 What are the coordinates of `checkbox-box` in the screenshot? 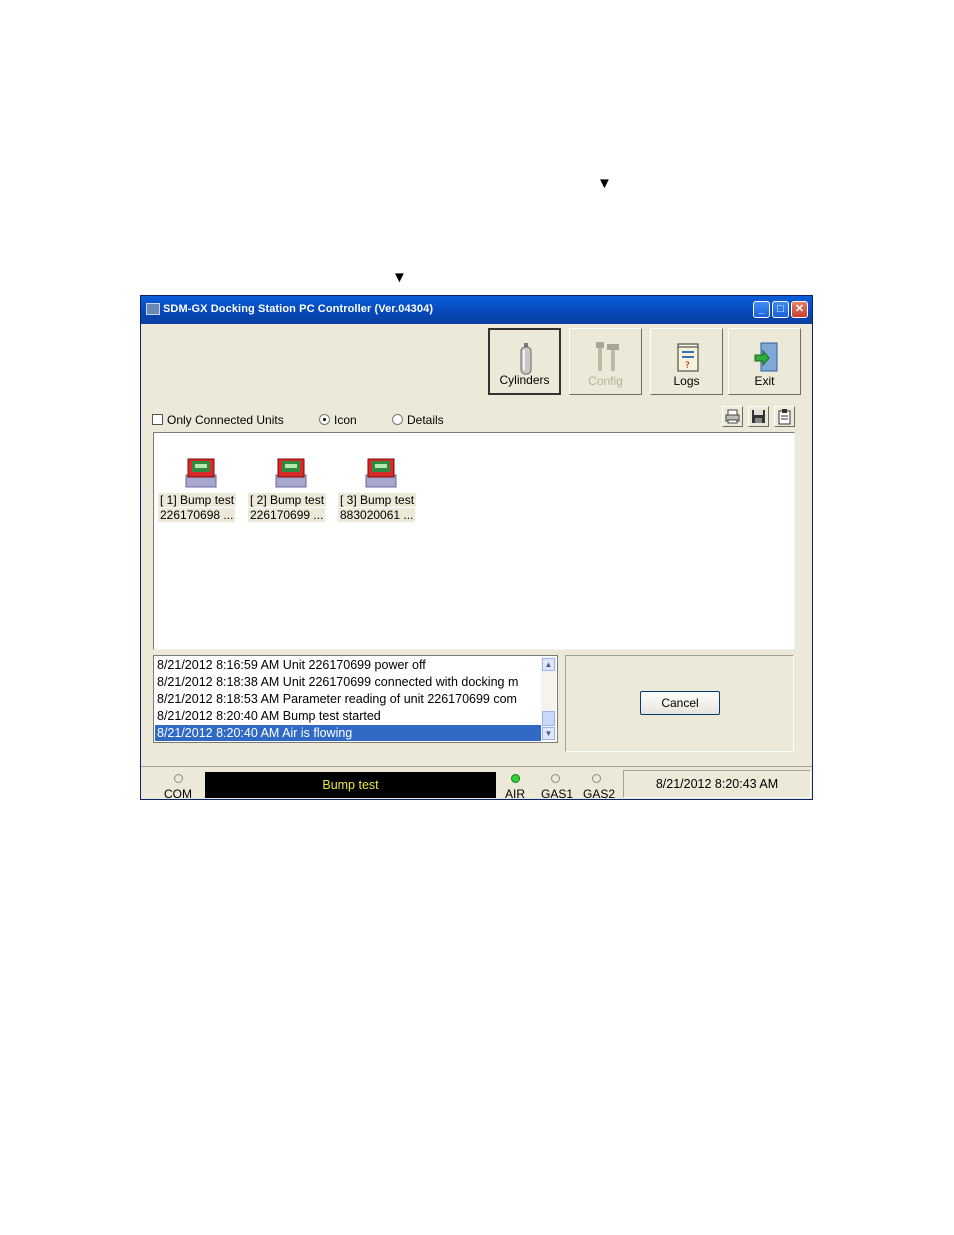 It's located at (157, 419).